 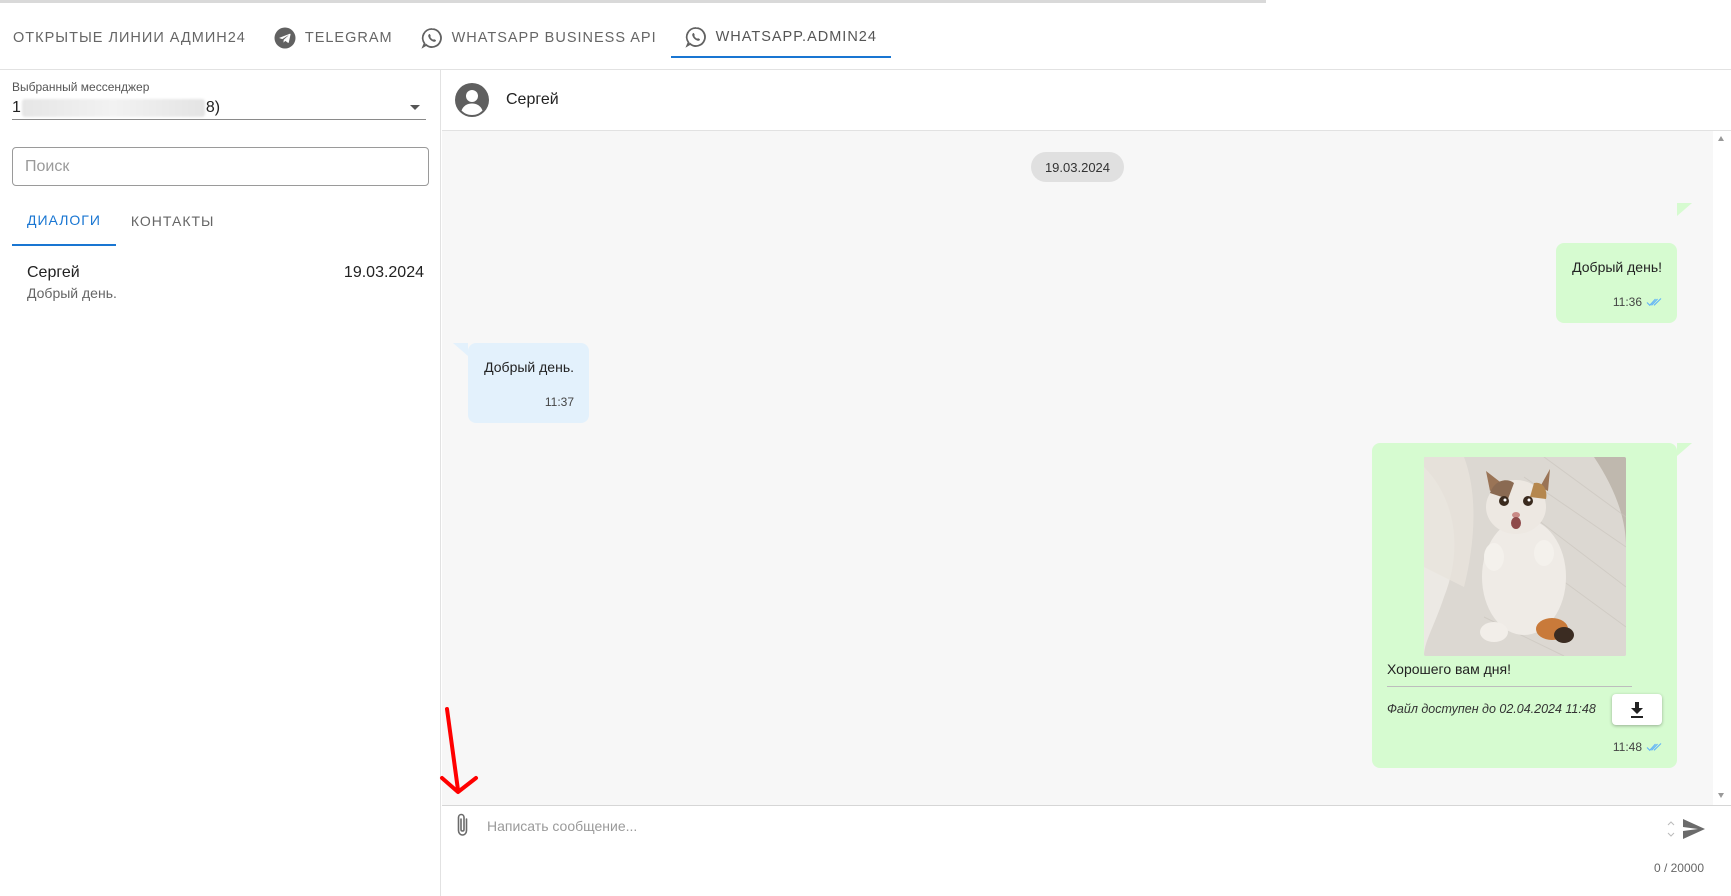 What do you see at coordinates (1627, 302) in the screenshot?
I see `message-time-text: 11:36` at bounding box center [1627, 302].